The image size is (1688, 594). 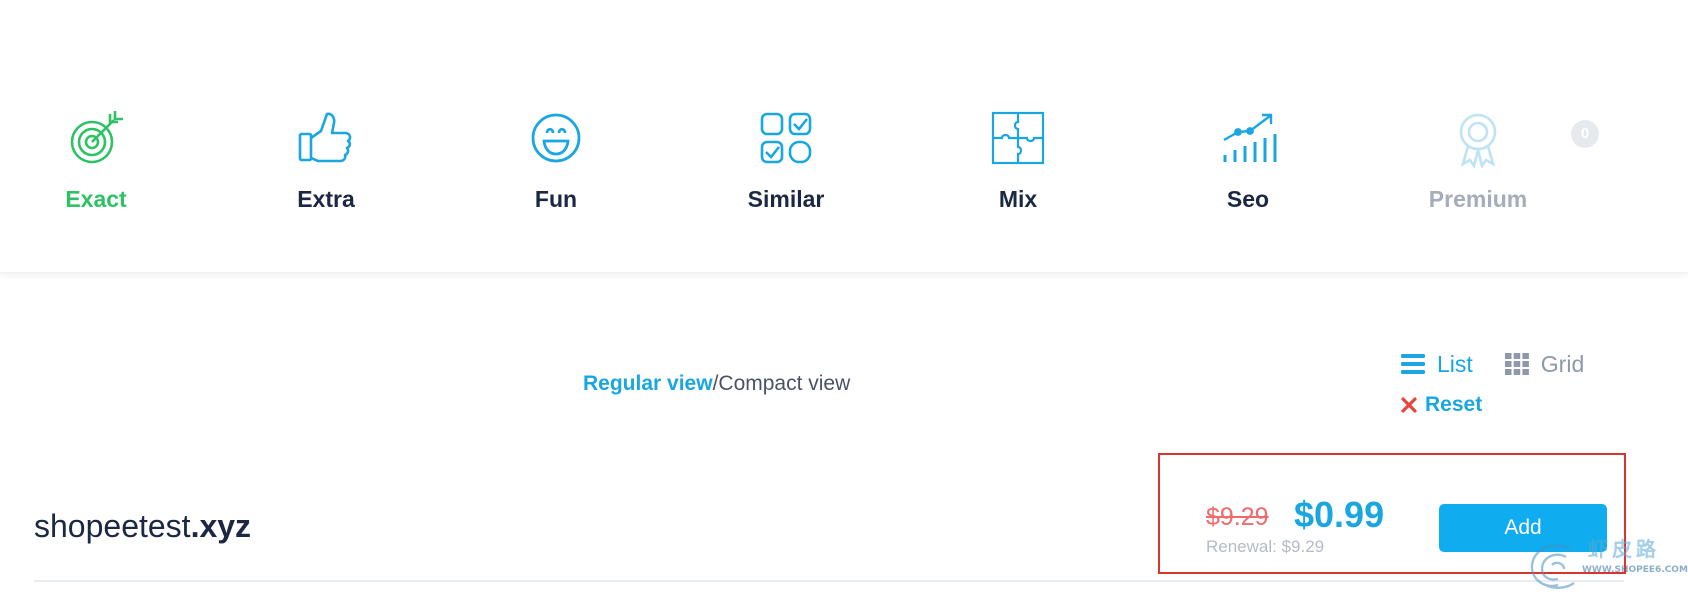 I want to click on category-label: Premium, so click(x=1478, y=199).